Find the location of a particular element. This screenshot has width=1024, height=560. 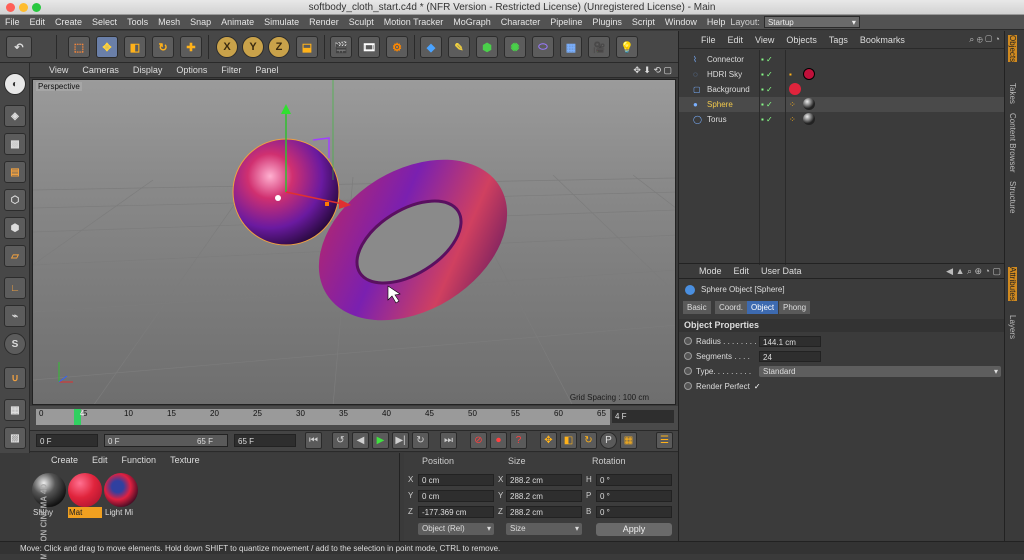

menu-animate: Animate is located at coordinates (237, 22).